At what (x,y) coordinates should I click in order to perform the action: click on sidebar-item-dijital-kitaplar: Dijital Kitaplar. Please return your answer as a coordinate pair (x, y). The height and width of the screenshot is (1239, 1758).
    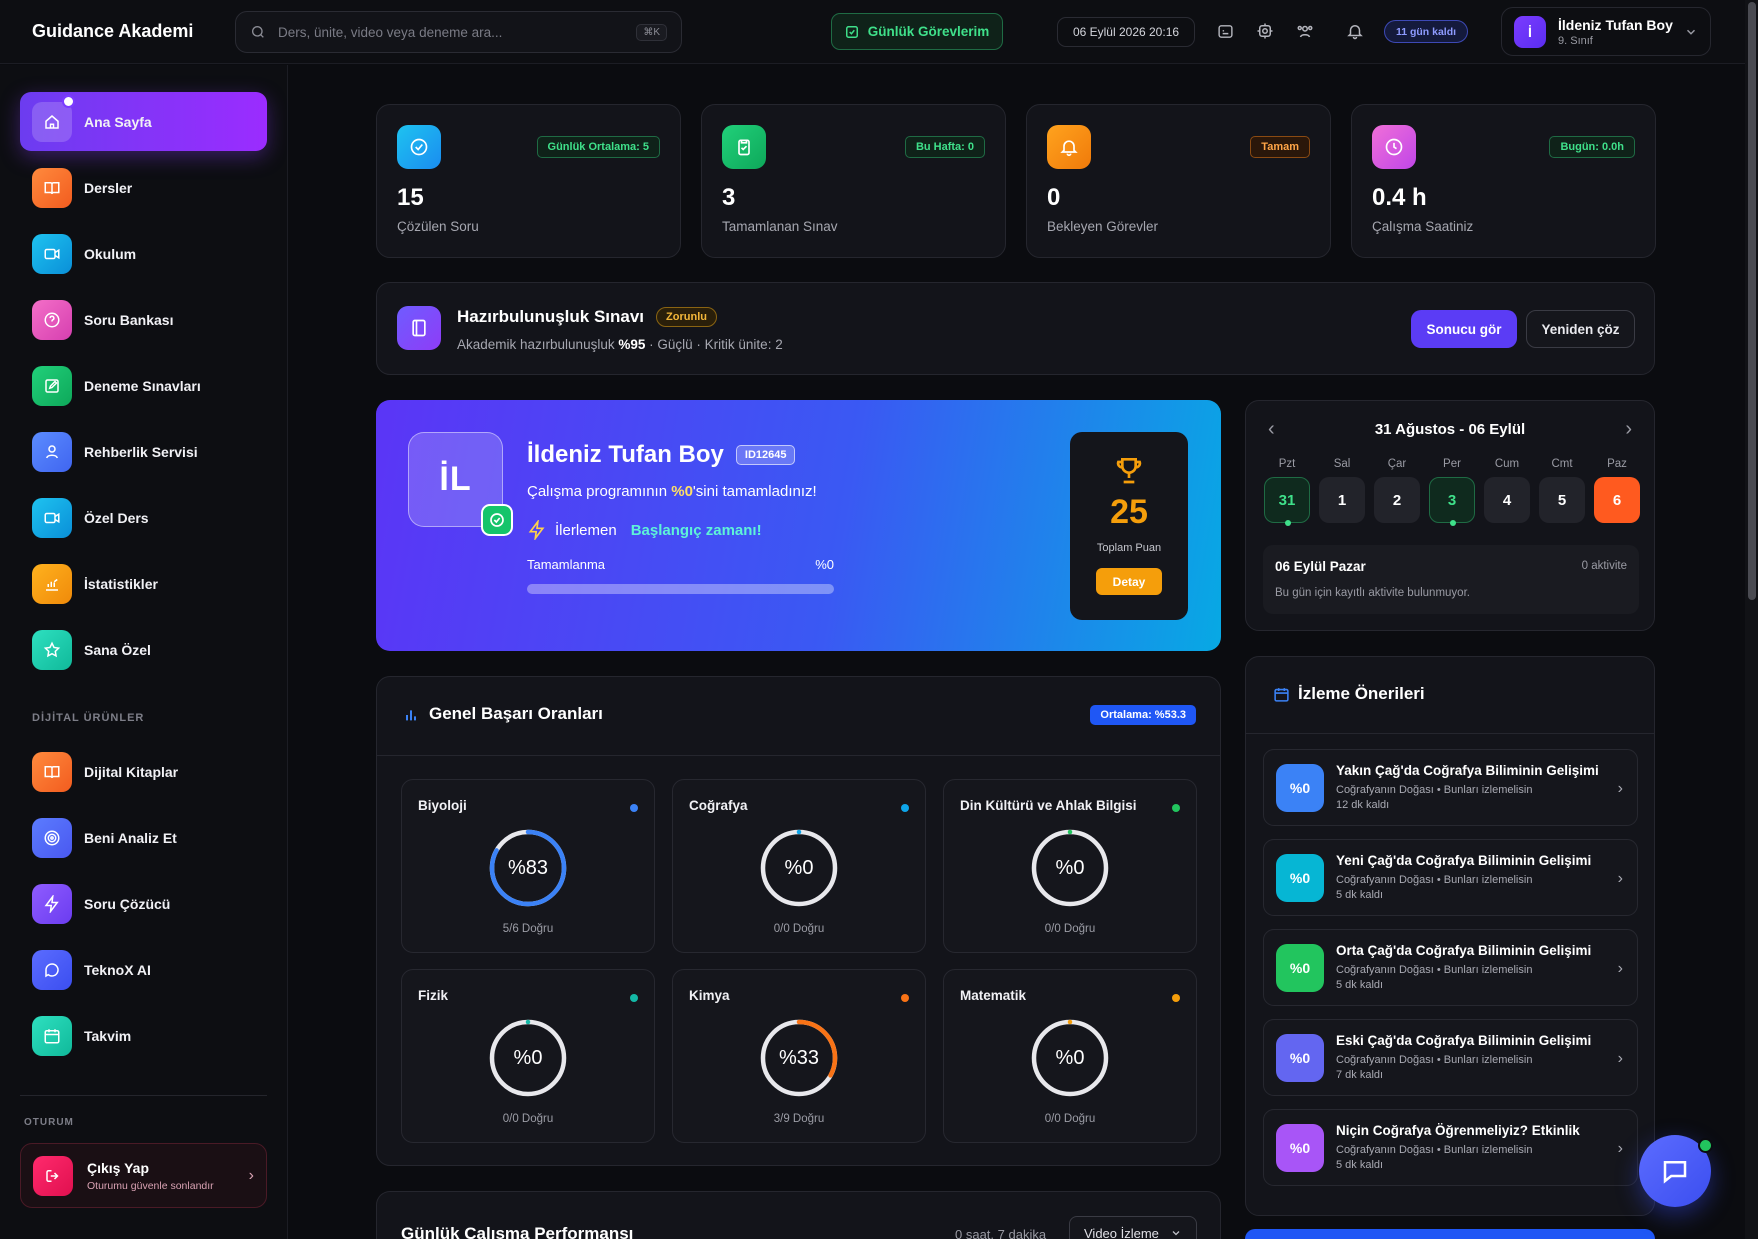
    Looking at the image, I should click on (143, 771).